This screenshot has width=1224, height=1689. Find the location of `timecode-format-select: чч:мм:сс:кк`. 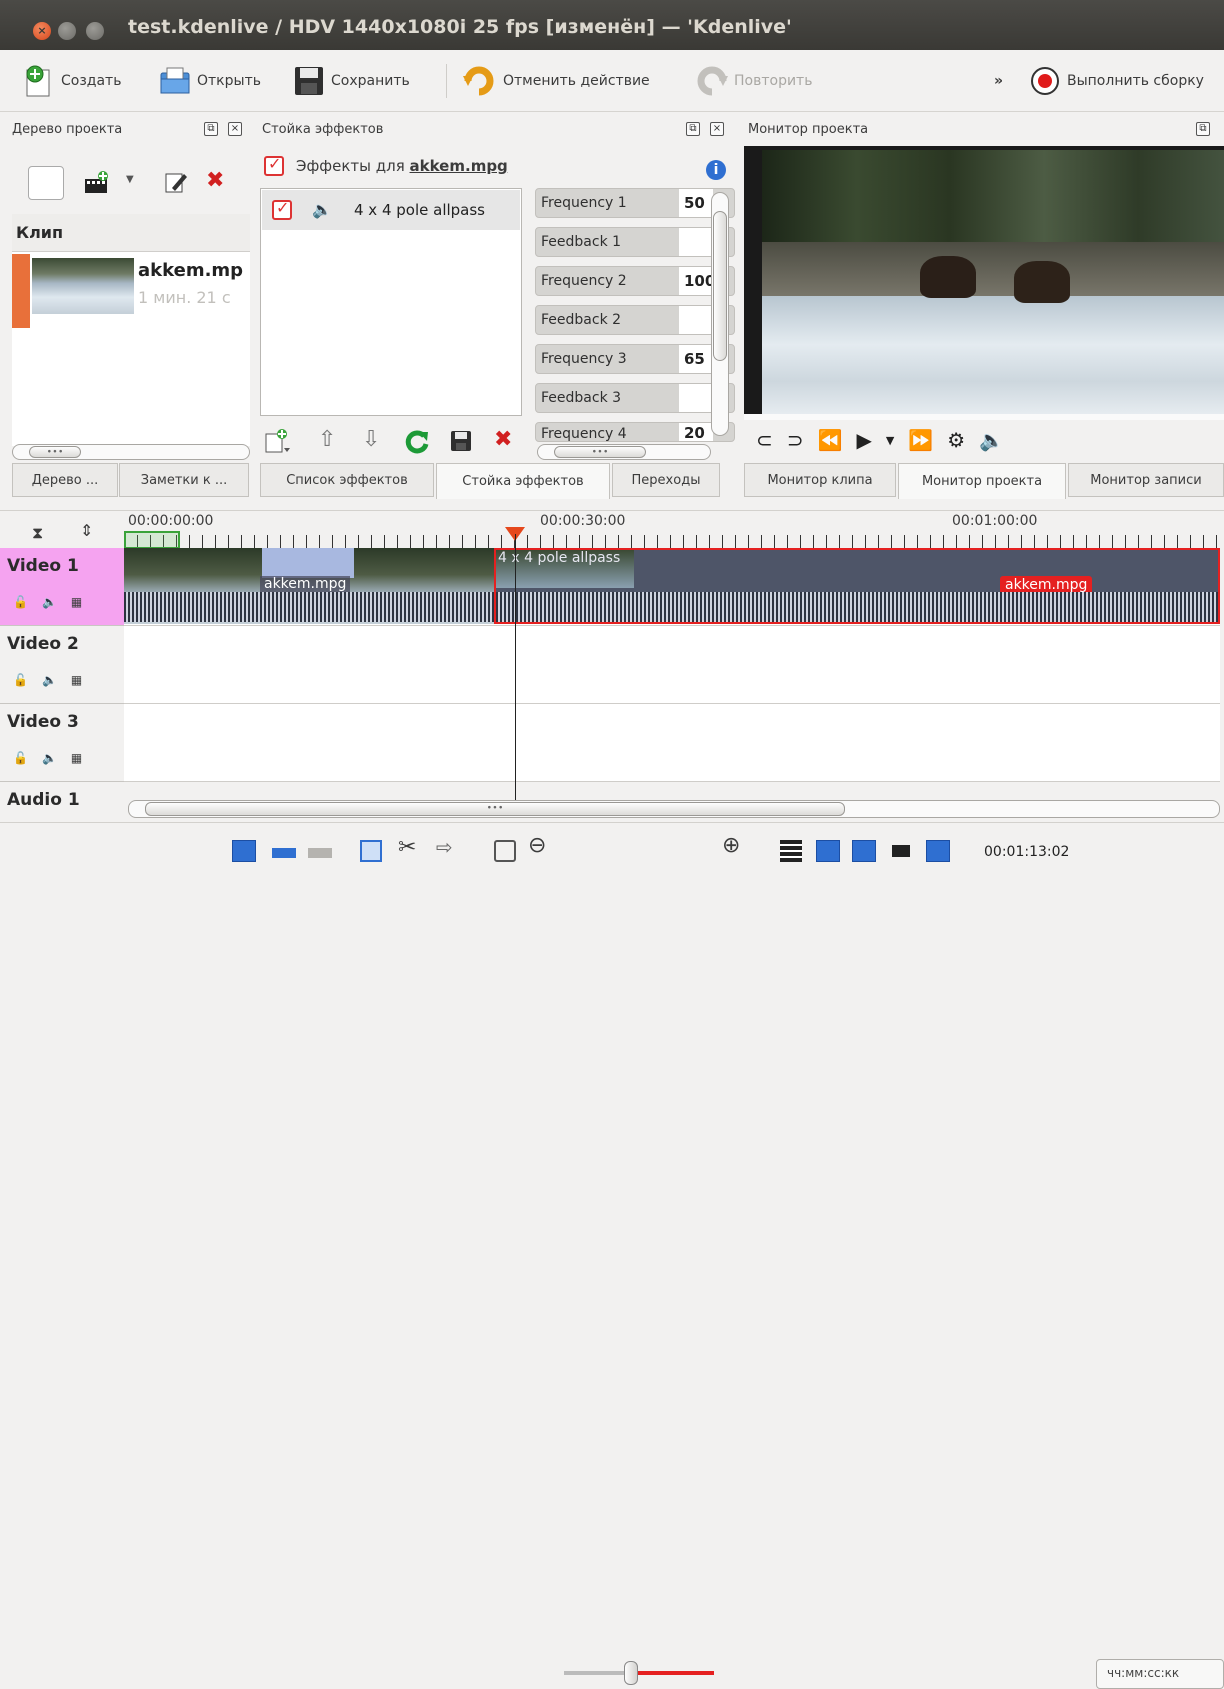

timecode-format-select: чч:мм:сс:кк is located at coordinates (1160, 1674).